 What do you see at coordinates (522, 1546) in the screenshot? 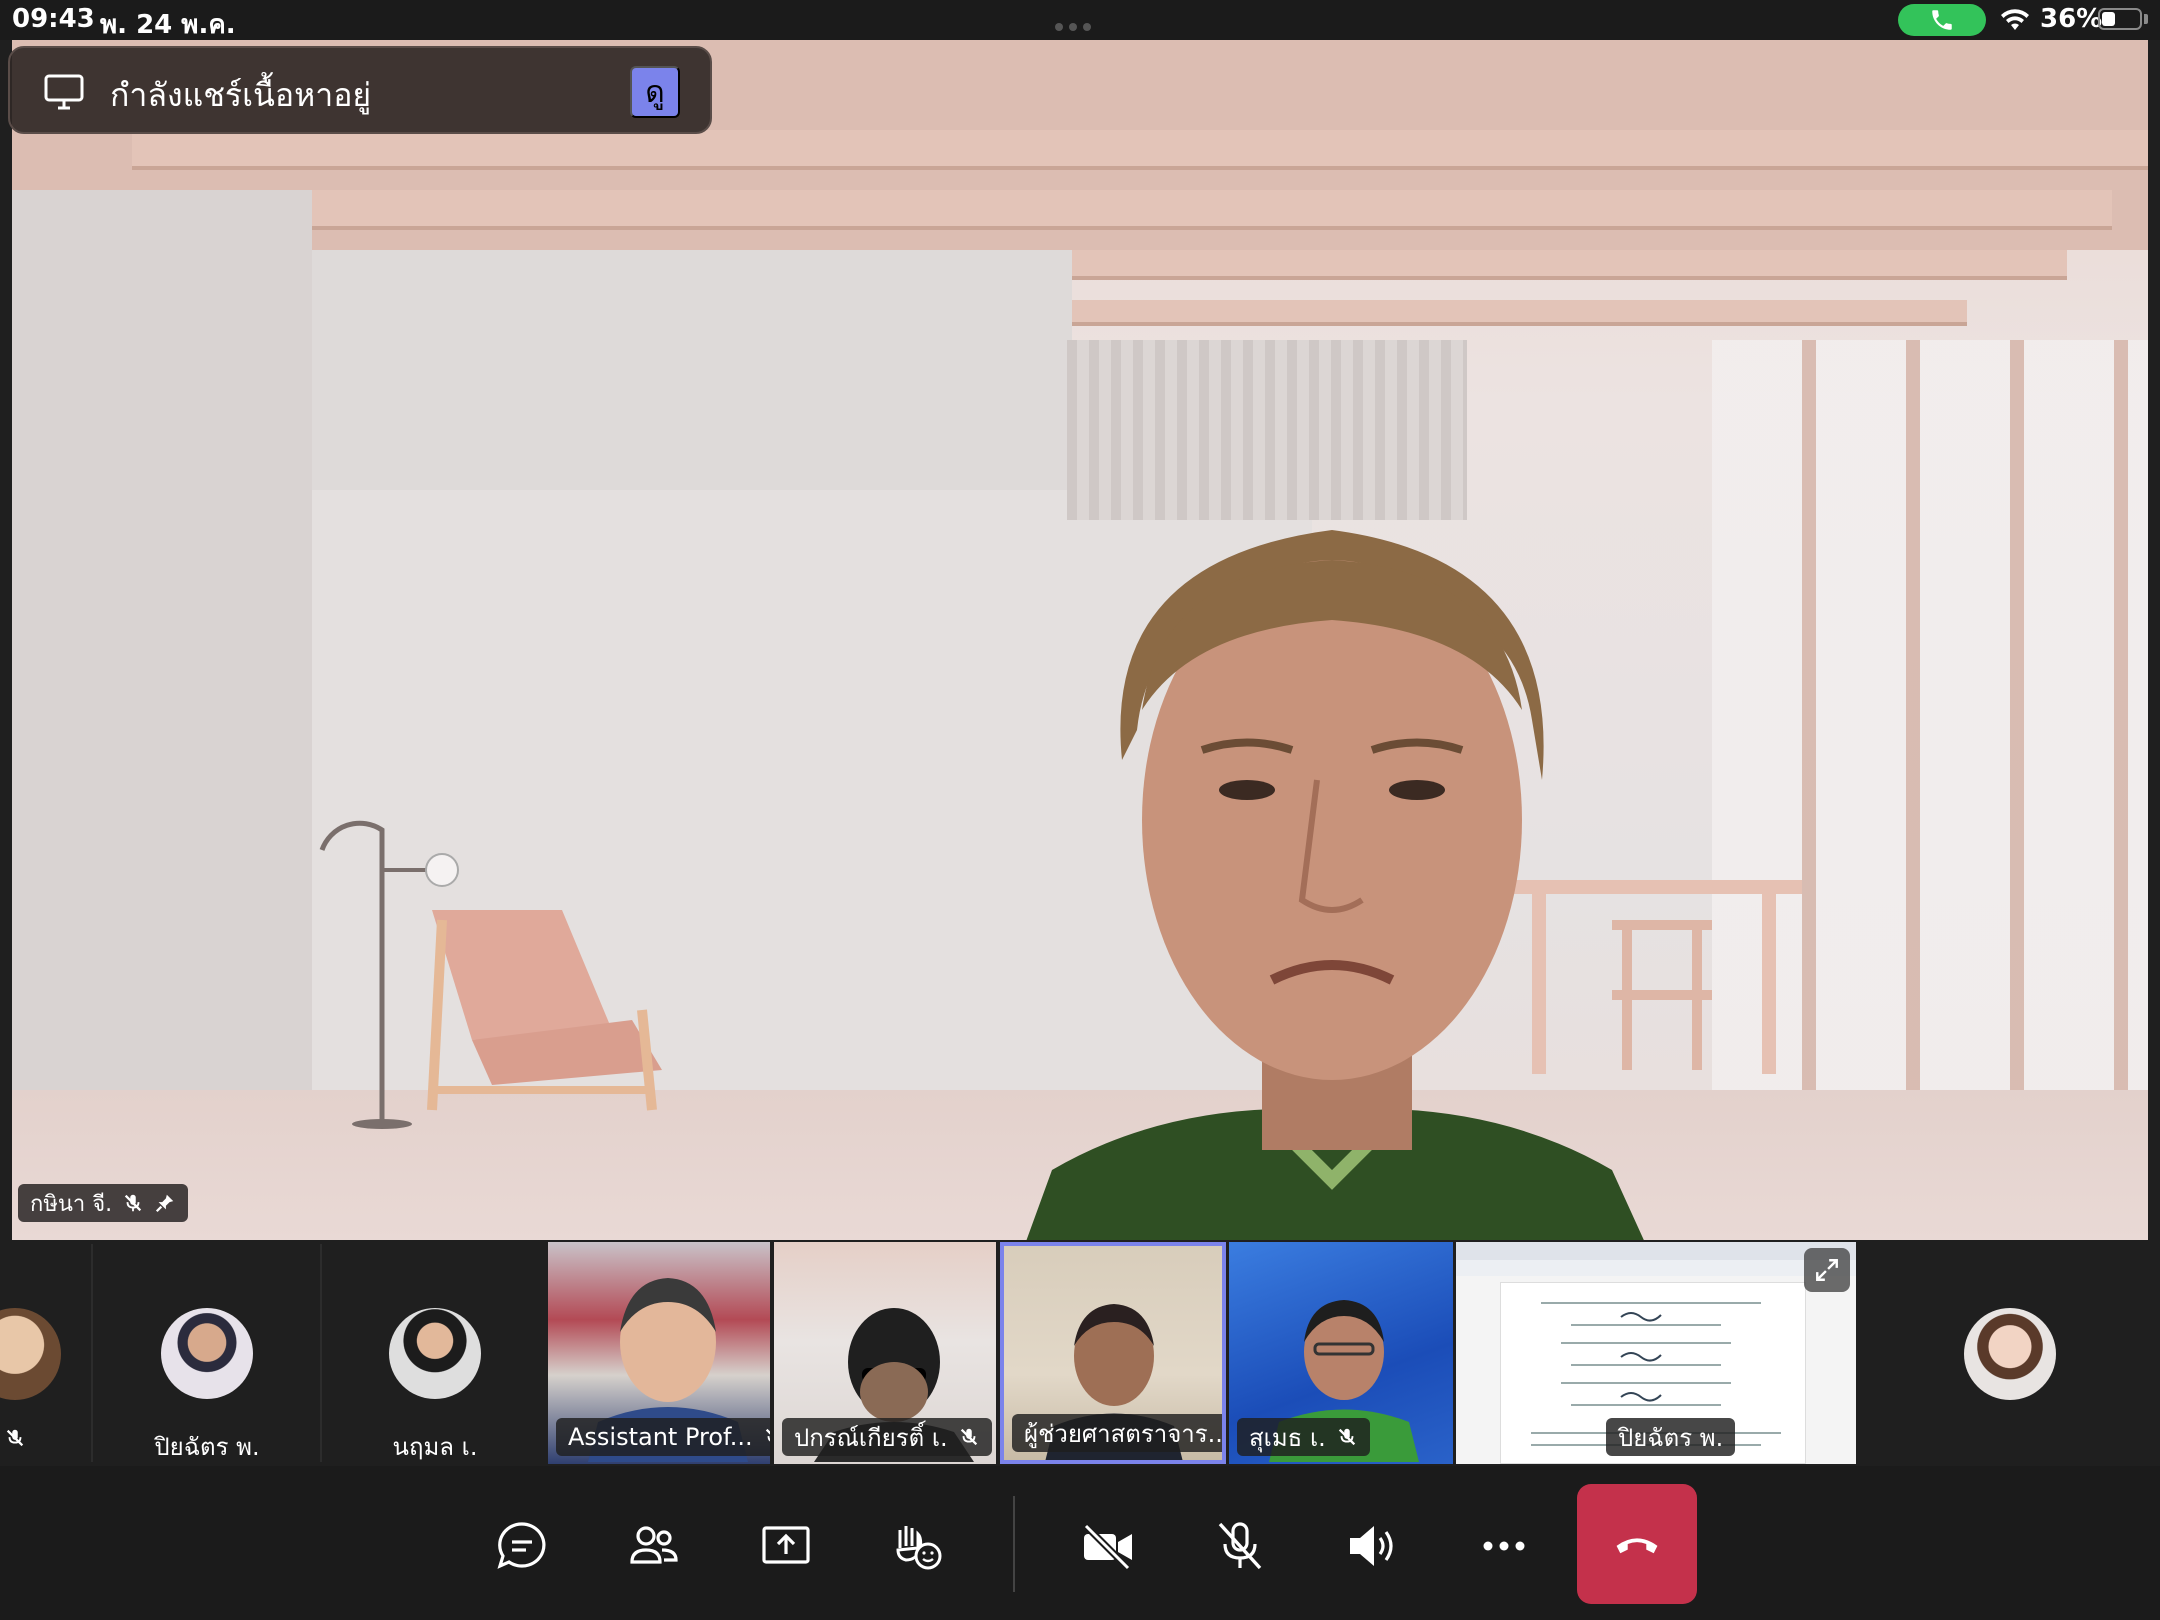
I see `chat-icon` at bounding box center [522, 1546].